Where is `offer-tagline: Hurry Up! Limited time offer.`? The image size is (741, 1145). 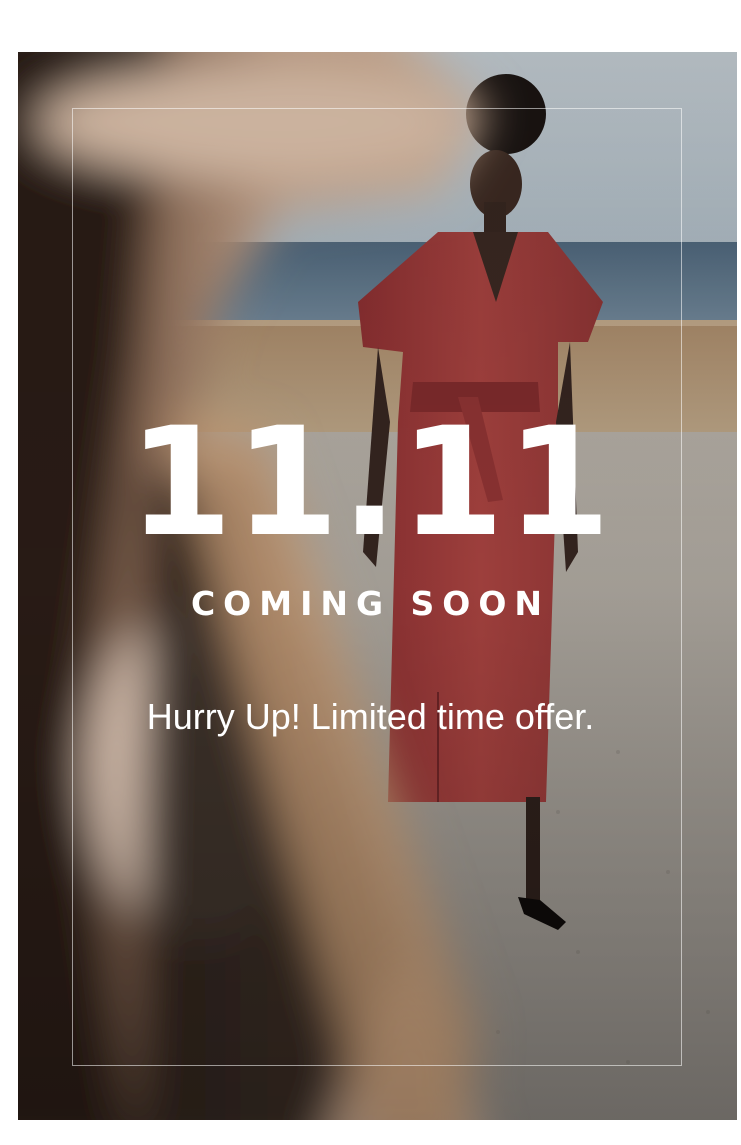
offer-tagline: Hurry Up! Limited time offer. is located at coordinates (370, 716).